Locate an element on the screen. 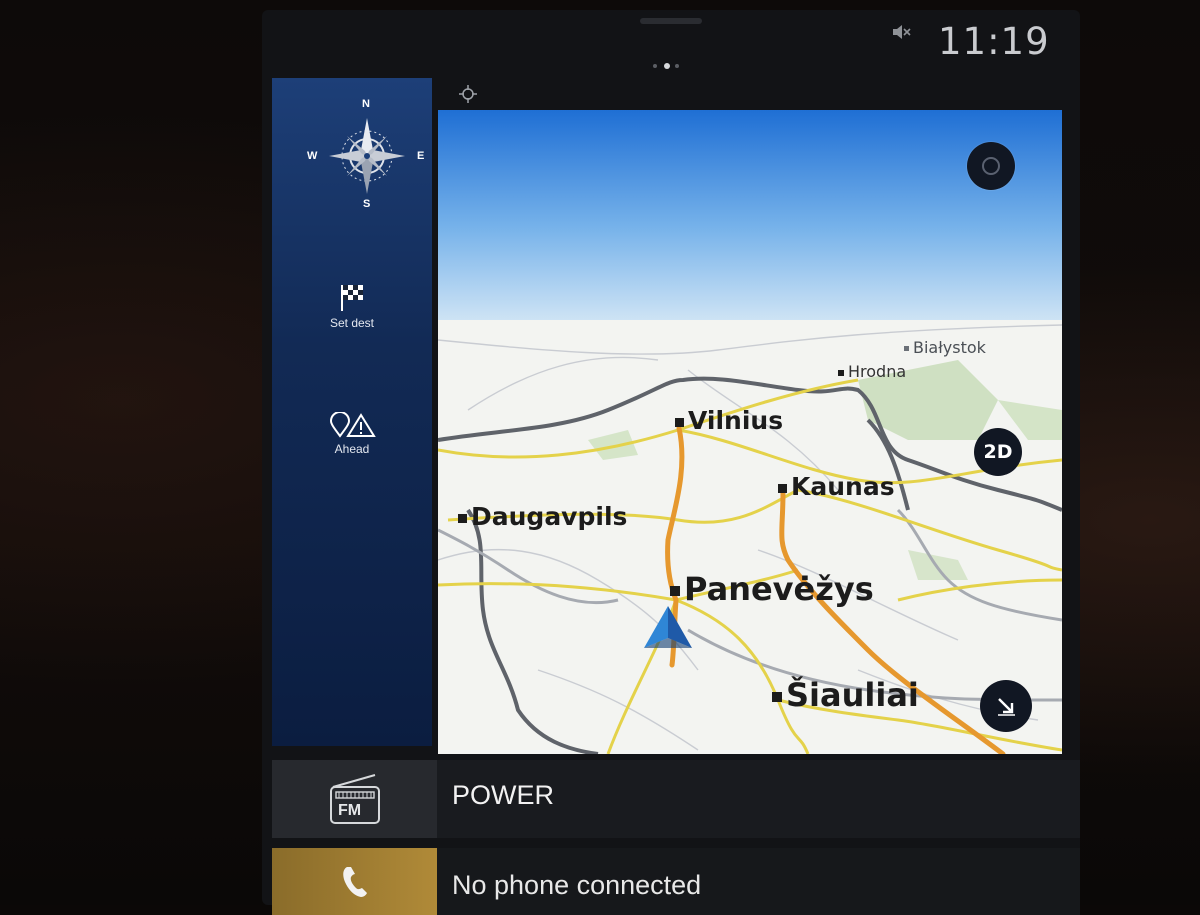 The image size is (1200, 915). radio-icon-box: FM is located at coordinates (354, 799).